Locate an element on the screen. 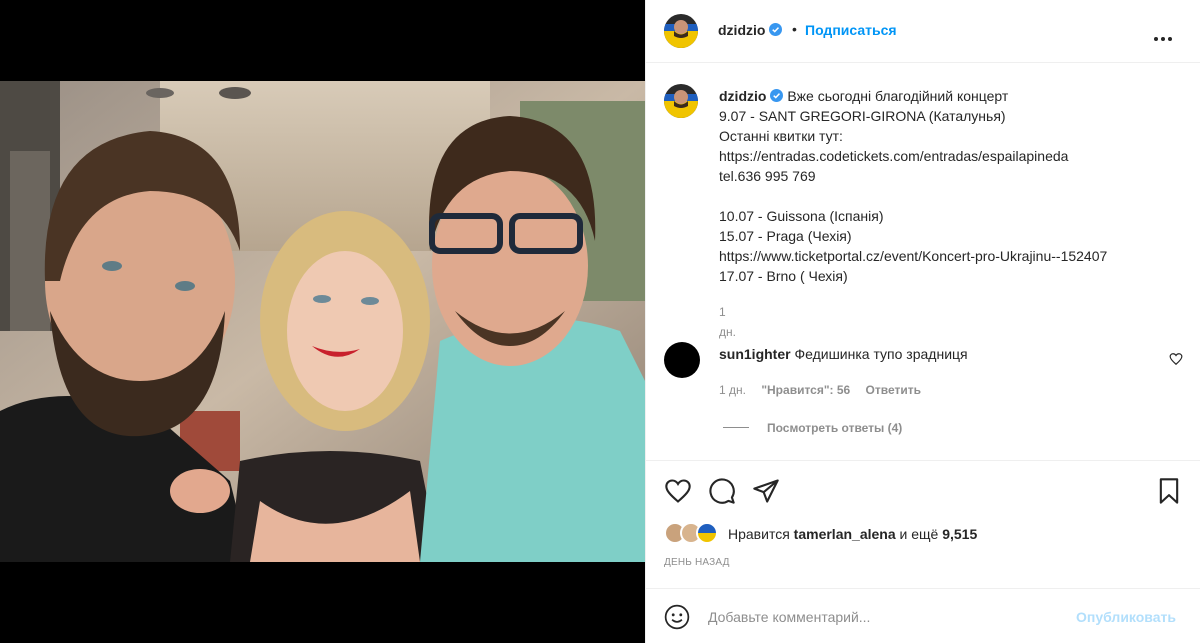 The height and width of the screenshot is (643, 1200). caption-line: 9.07 - SANT GREGORI-GIRONA (Каталунья) is located at coordinates (862, 116).